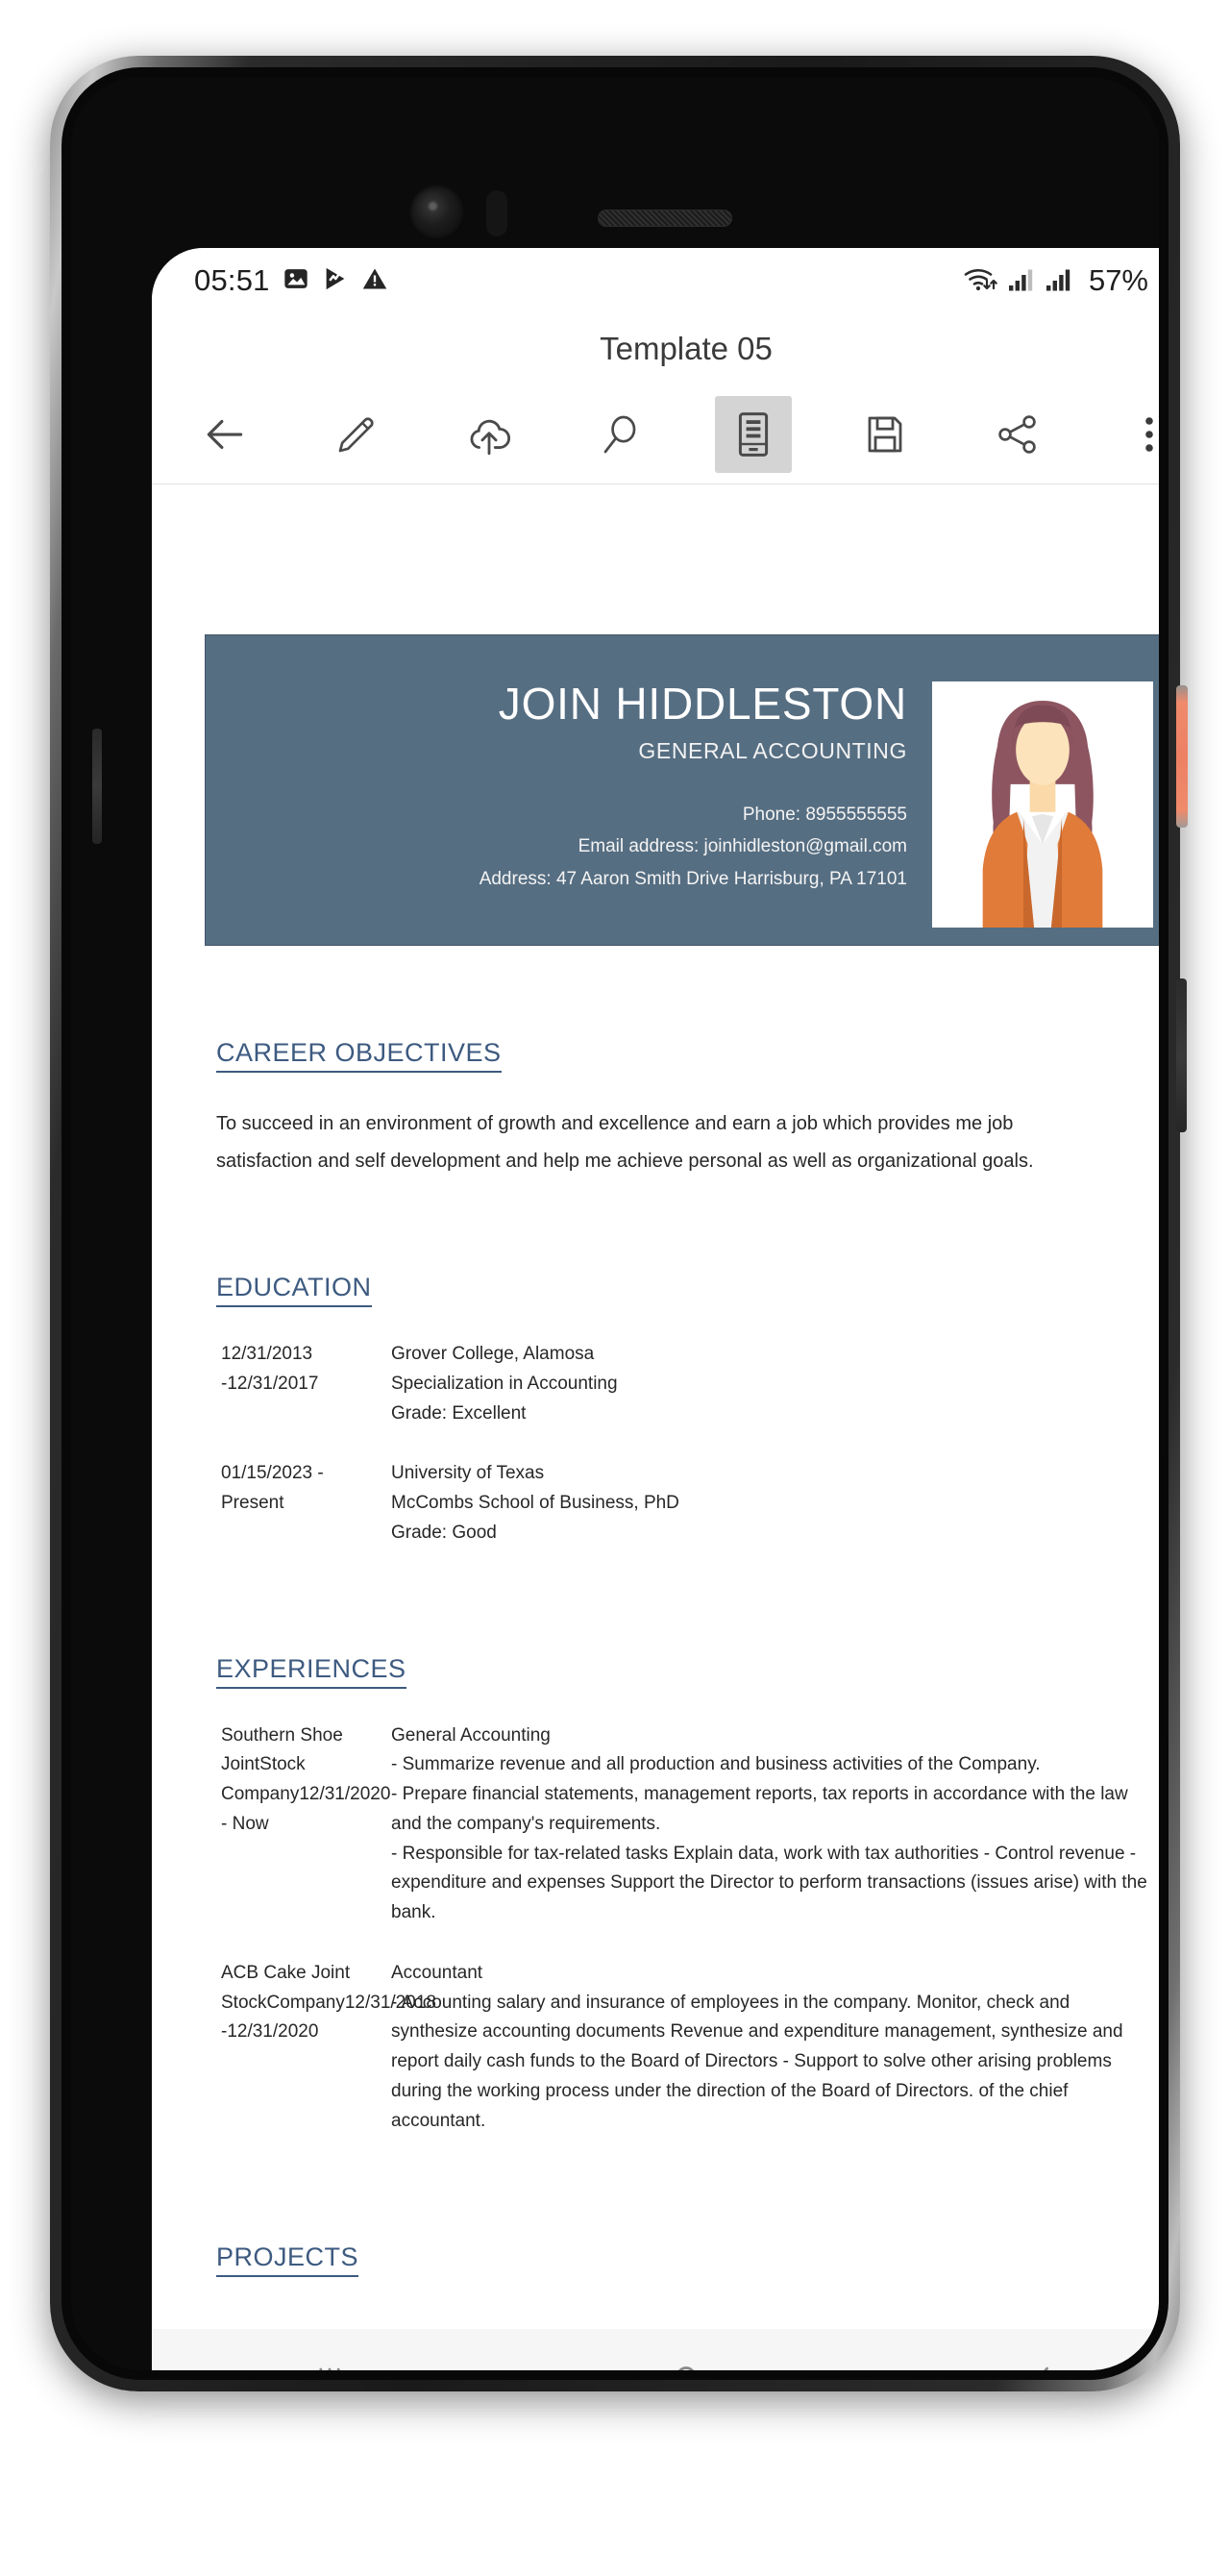 Image resolution: width=1230 pixels, height=2576 pixels. What do you see at coordinates (825, 815) in the screenshot?
I see `resume-phone: Phone: 8955555555` at bounding box center [825, 815].